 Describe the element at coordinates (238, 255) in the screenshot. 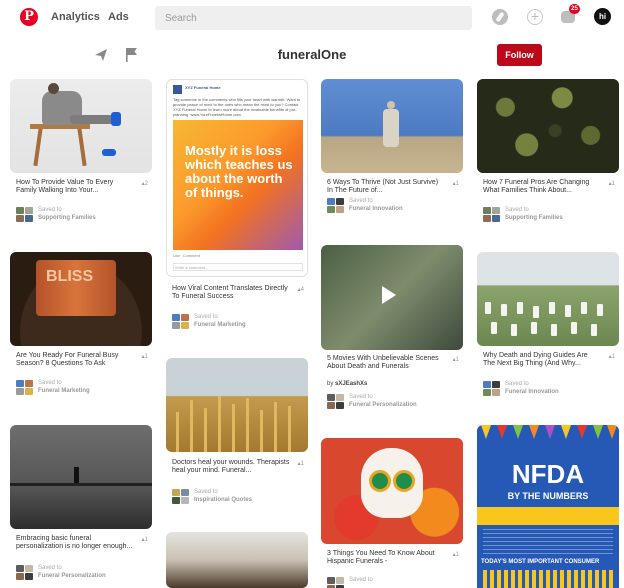

I see `post-actions: Like Comment` at that location.